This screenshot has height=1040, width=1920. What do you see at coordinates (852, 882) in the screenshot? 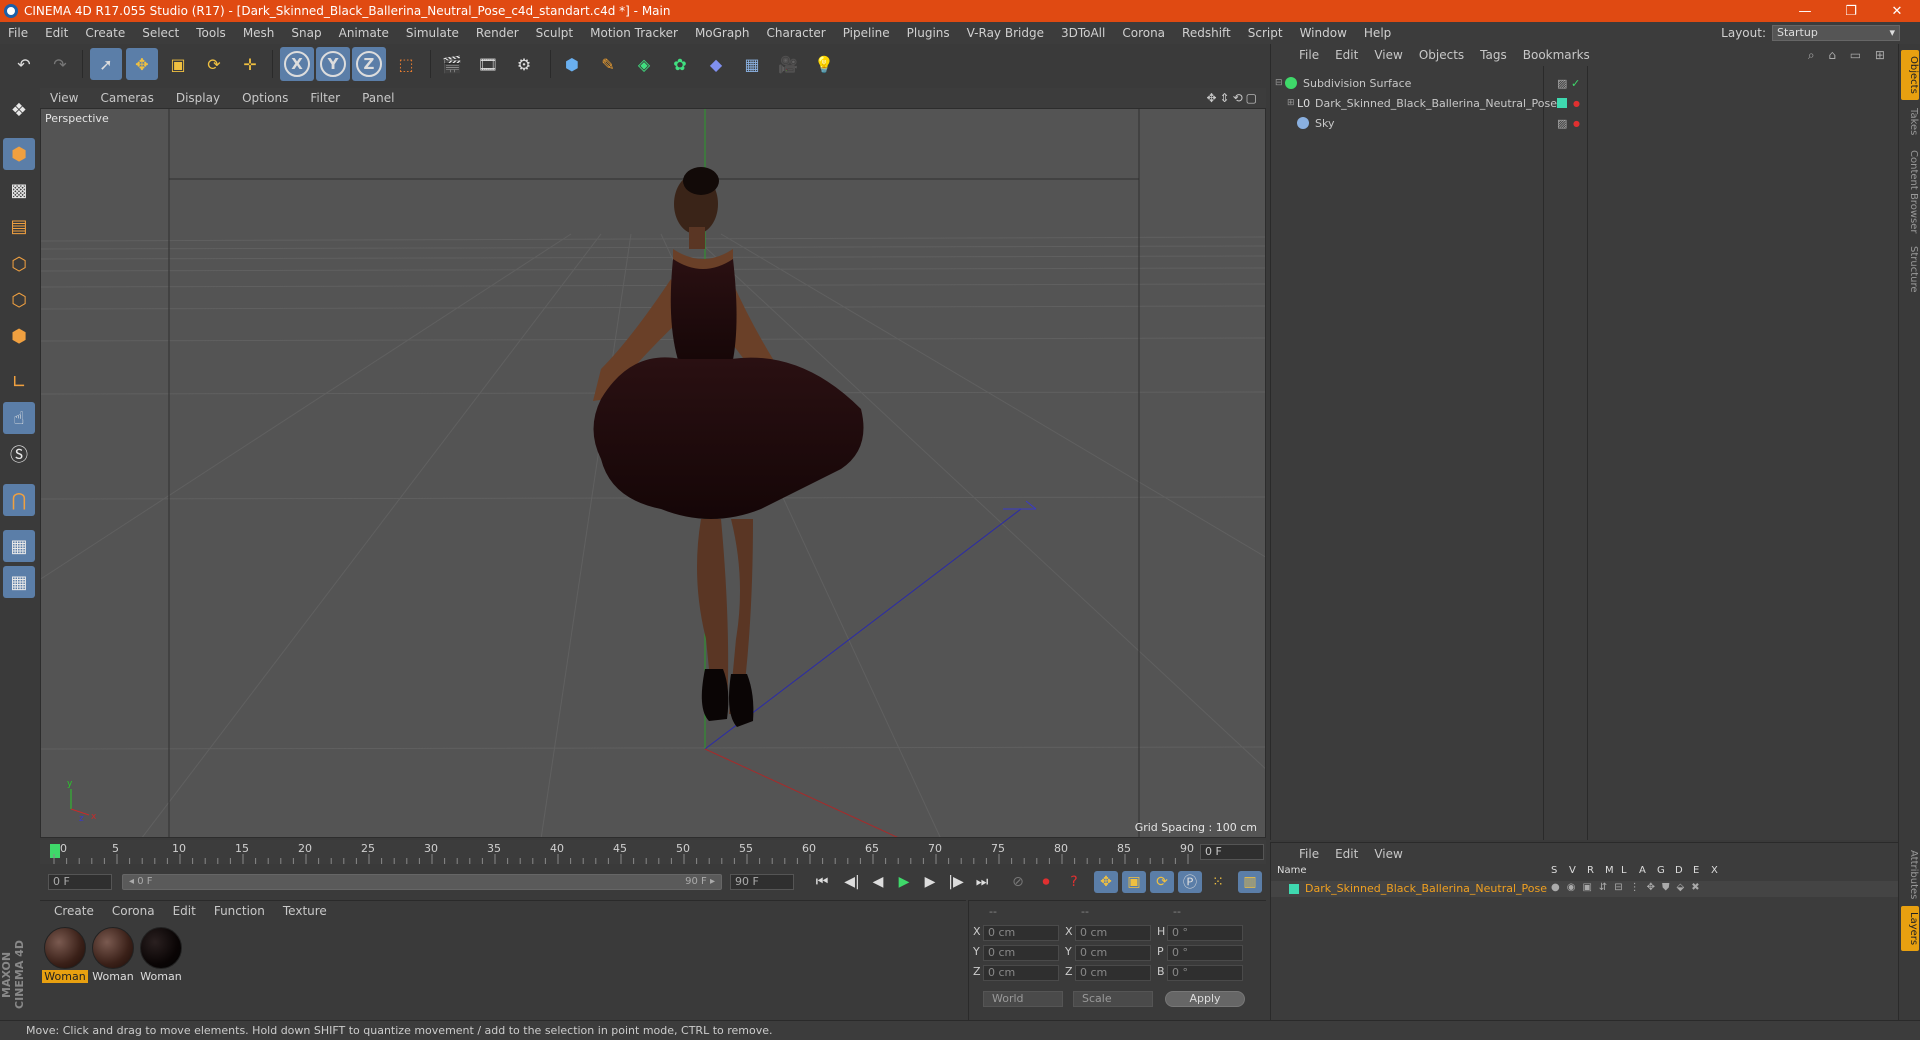
I see `previous-key-icon: ◀|` at bounding box center [852, 882].